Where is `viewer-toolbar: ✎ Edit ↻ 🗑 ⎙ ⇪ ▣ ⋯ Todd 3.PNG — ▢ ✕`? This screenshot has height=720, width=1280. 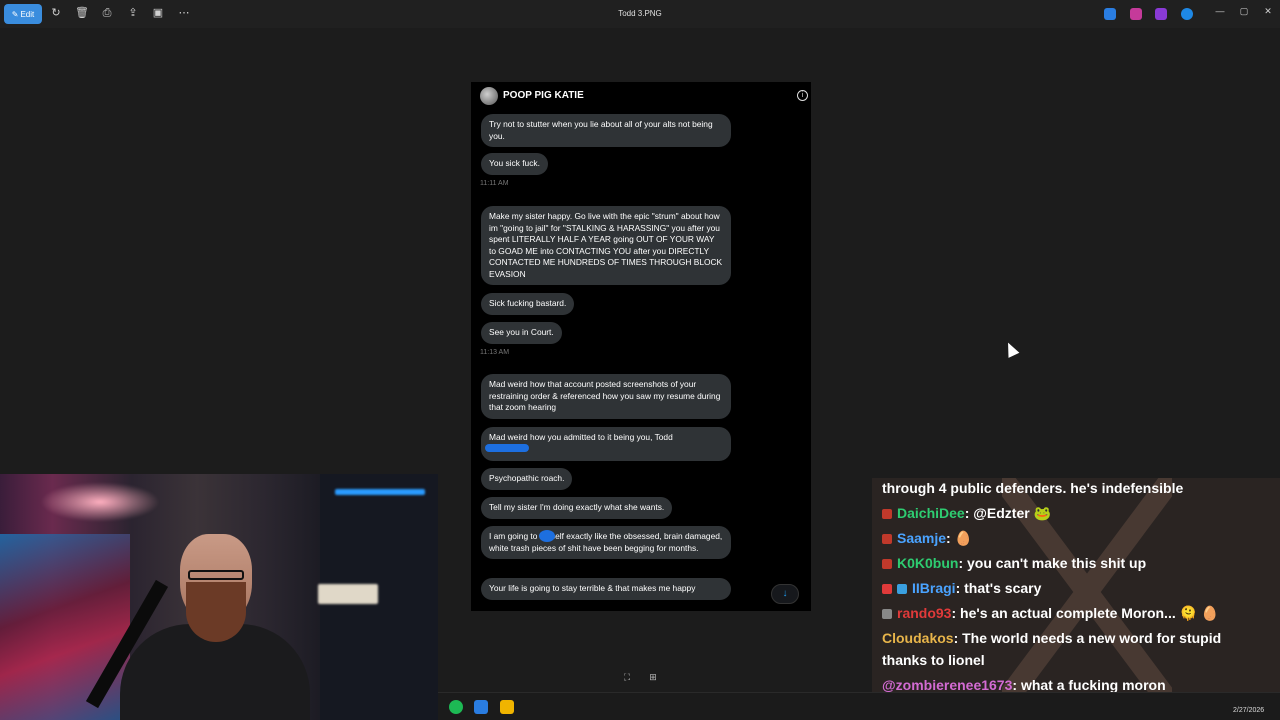 viewer-toolbar: ✎ Edit ↻ 🗑 ⎙ ⇪ ▣ ⋯ Todd 3.PNG — ▢ ✕ is located at coordinates (640, 14).